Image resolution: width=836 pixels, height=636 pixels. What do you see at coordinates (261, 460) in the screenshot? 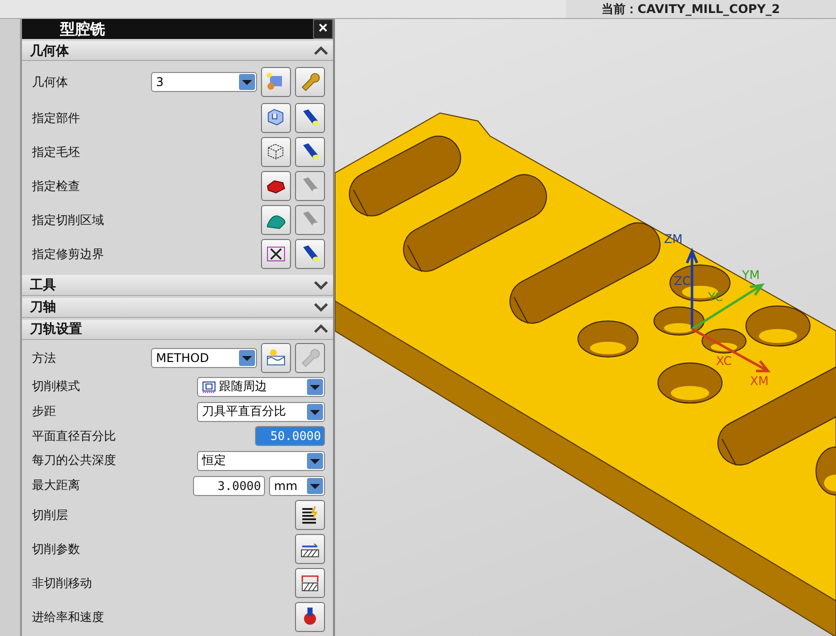
I see `dropdown: 恒定` at bounding box center [261, 460].